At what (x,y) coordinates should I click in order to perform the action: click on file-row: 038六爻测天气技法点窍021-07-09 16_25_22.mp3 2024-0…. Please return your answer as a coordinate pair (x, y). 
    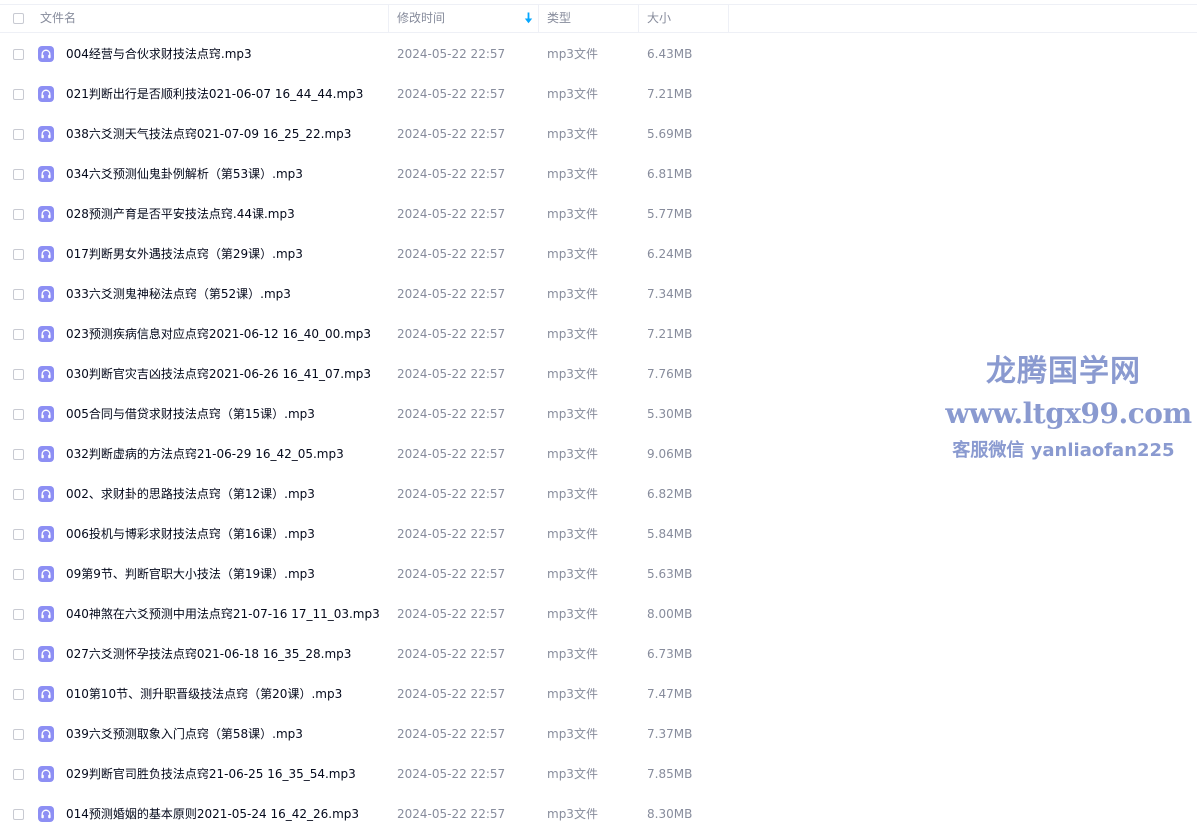
    Looking at the image, I should click on (598, 134).